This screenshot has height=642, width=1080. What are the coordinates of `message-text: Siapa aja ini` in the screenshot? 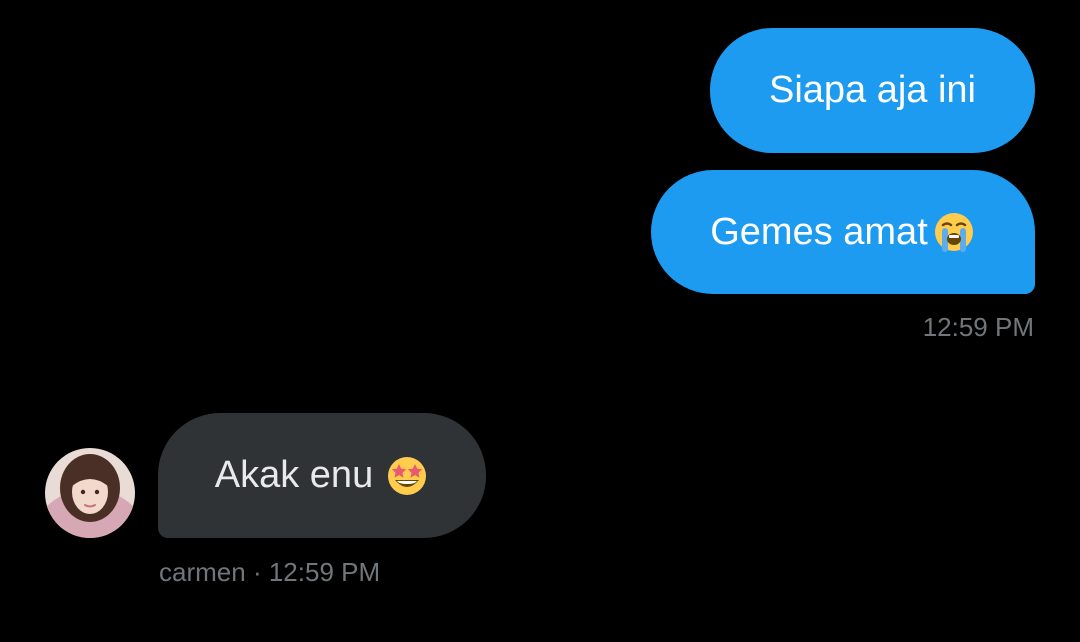 It's located at (872, 90).